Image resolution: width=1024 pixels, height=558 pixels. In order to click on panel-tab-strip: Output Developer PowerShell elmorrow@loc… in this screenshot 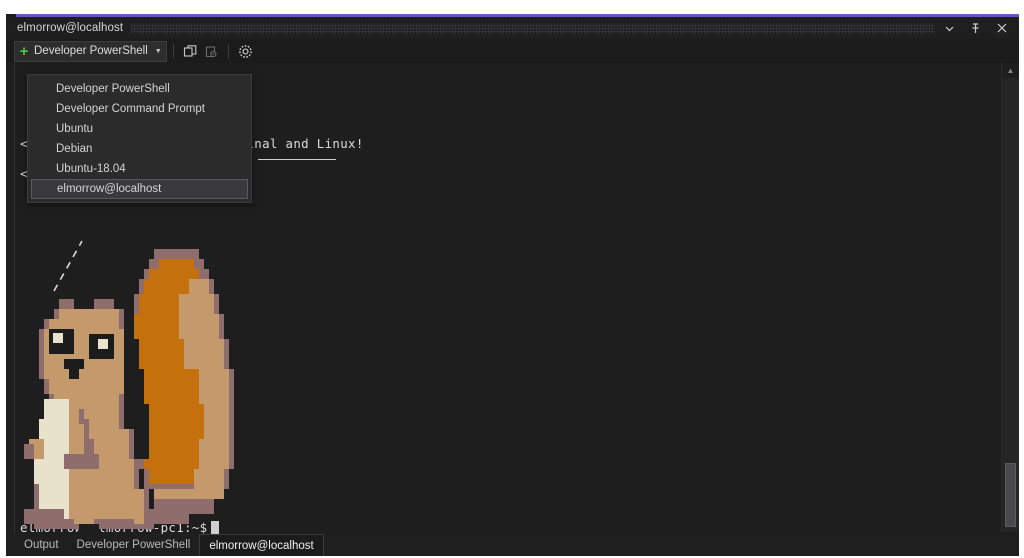, I will do `click(512, 545)`.